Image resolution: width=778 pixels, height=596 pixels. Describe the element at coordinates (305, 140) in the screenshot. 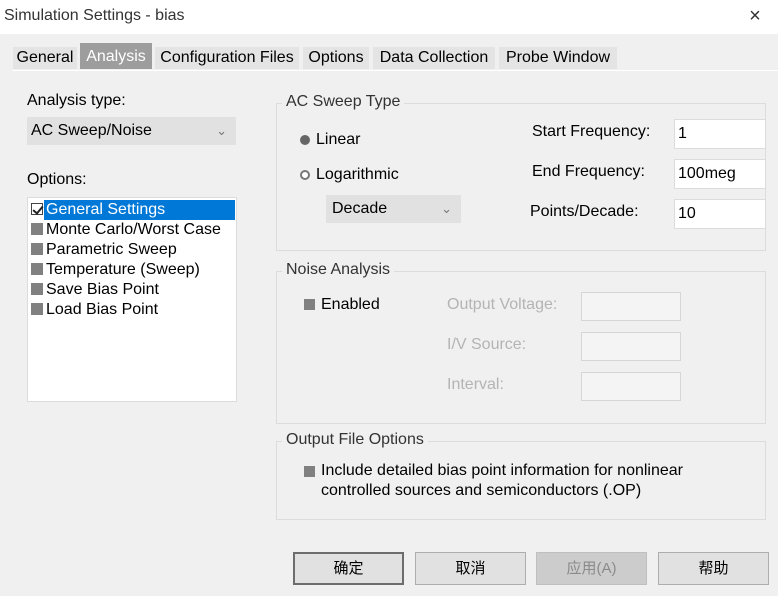

I see `radio-linear` at that location.